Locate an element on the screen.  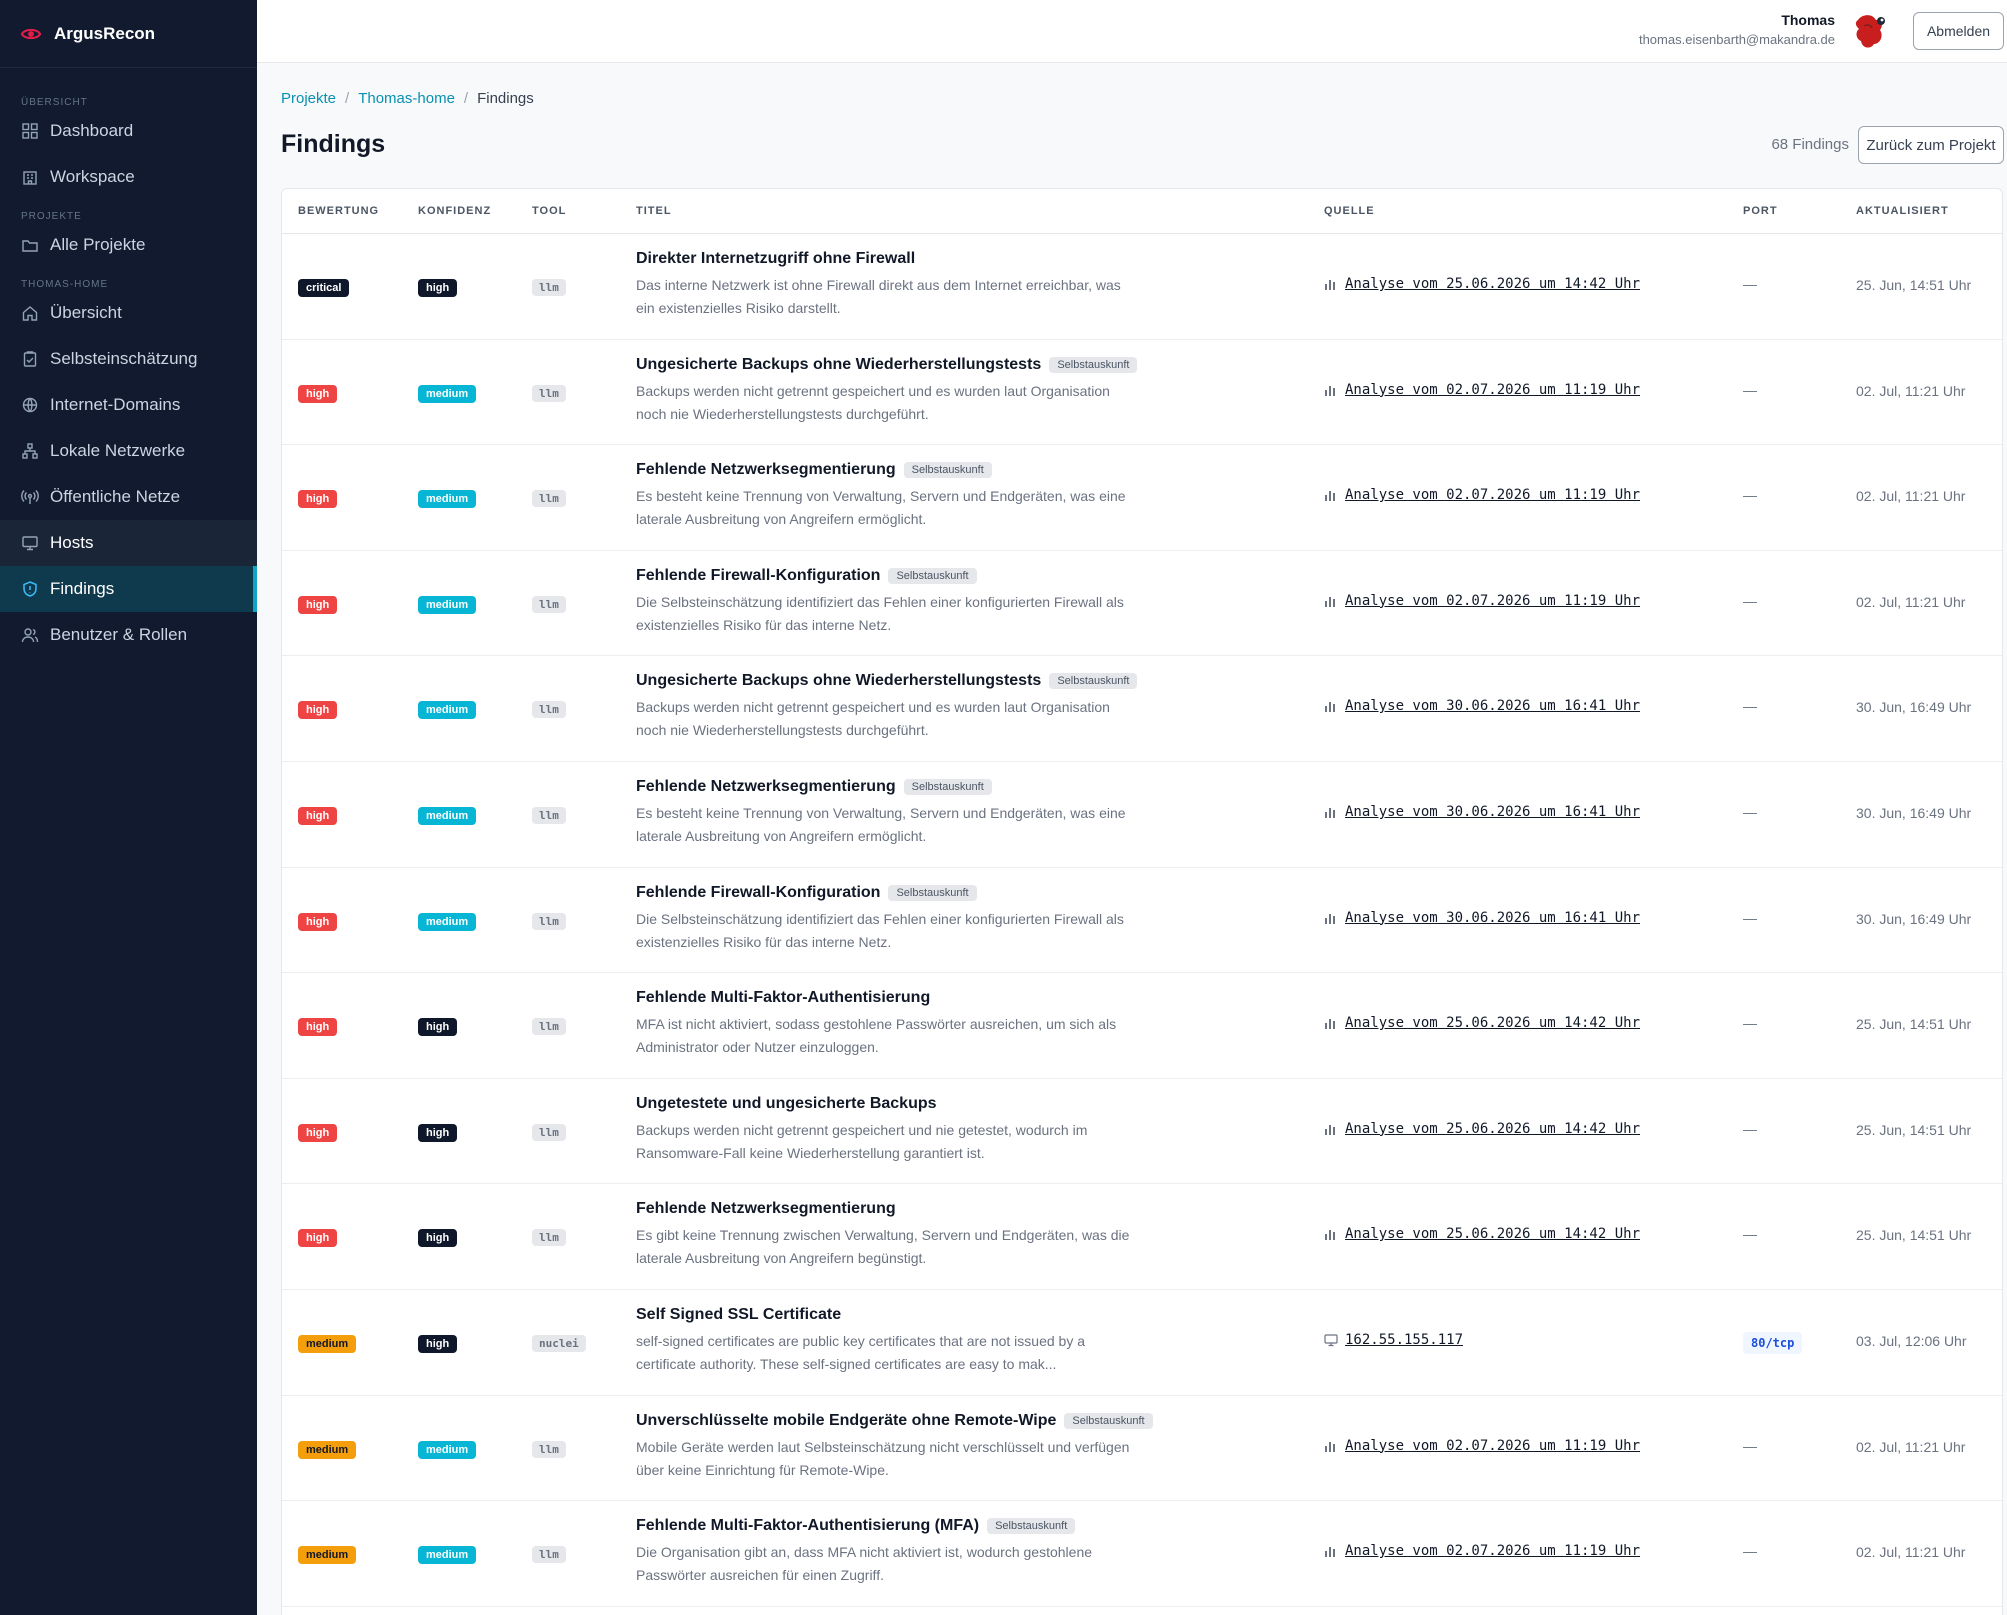
finding-title: Direkter Internetzugriff ohne Firewall is located at coordinates (775, 259).